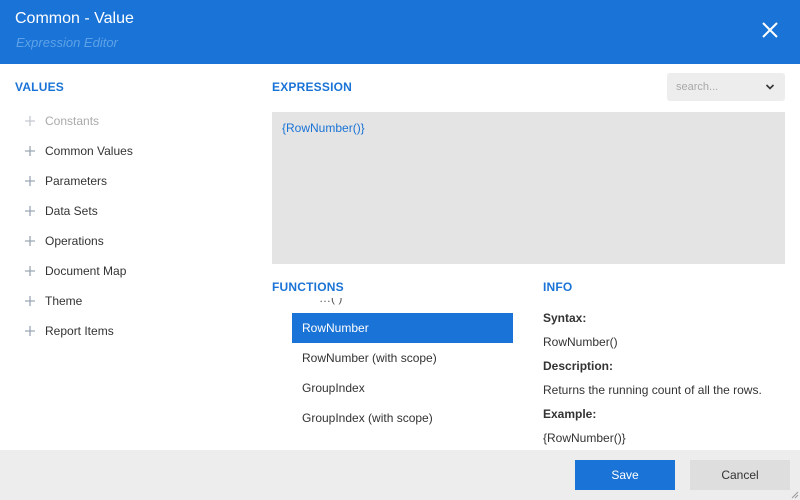 The image size is (800, 500). Describe the element at coordinates (139, 301) in the screenshot. I see `values-item-theme: Theme` at that location.